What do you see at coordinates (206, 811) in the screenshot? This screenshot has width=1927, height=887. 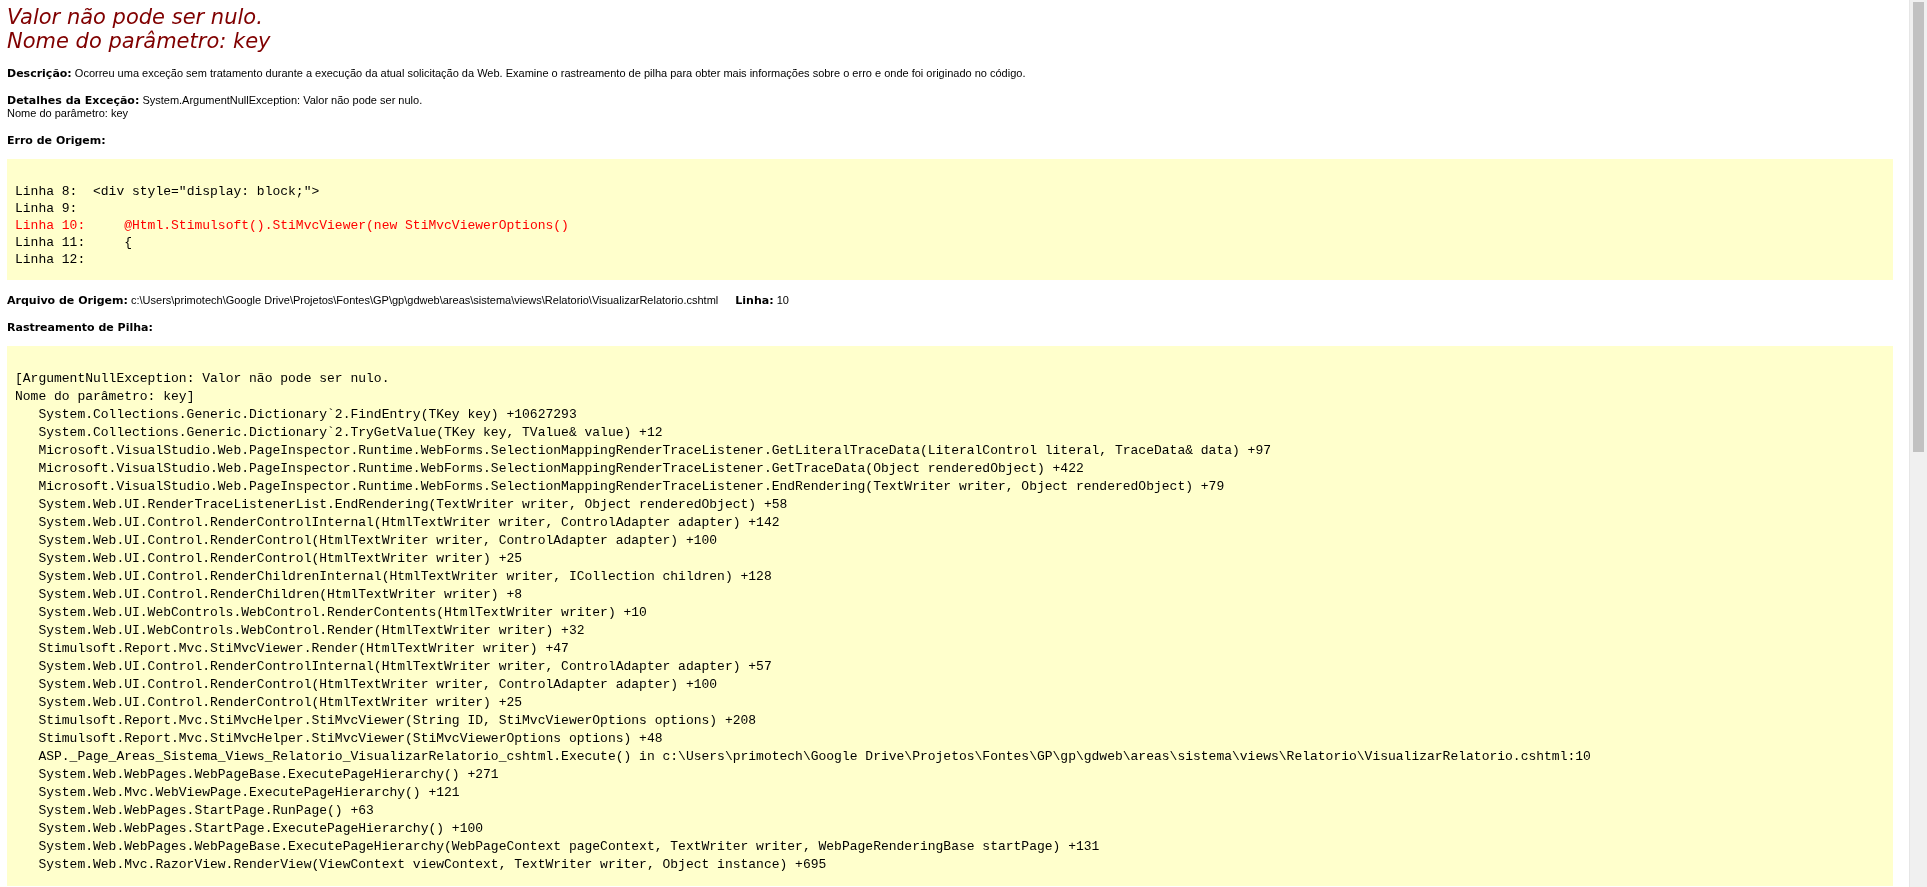 I see `stack-frame: System.Web.WebPages.StartPage.RunPage() +63` at bounding box center [206, 811].